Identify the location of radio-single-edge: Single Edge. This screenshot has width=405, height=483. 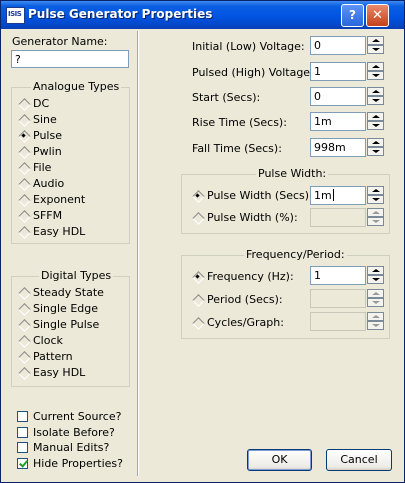
(73, 308).